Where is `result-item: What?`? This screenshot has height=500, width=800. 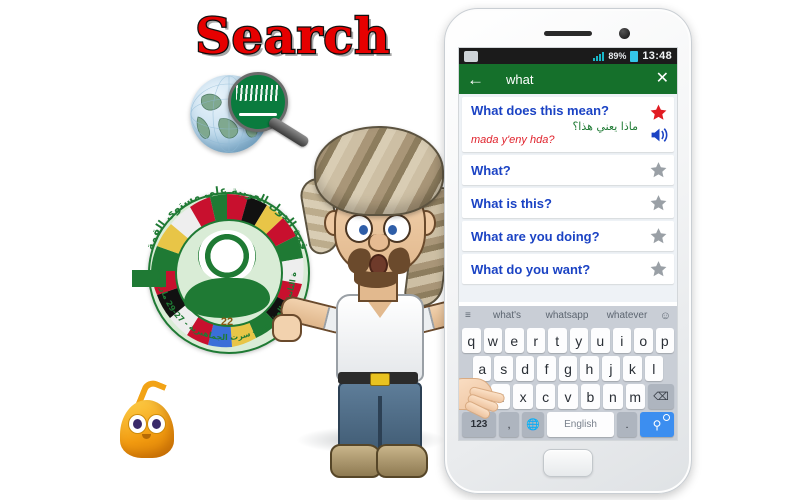 result-item: What? is located at coordinates (568, 170).